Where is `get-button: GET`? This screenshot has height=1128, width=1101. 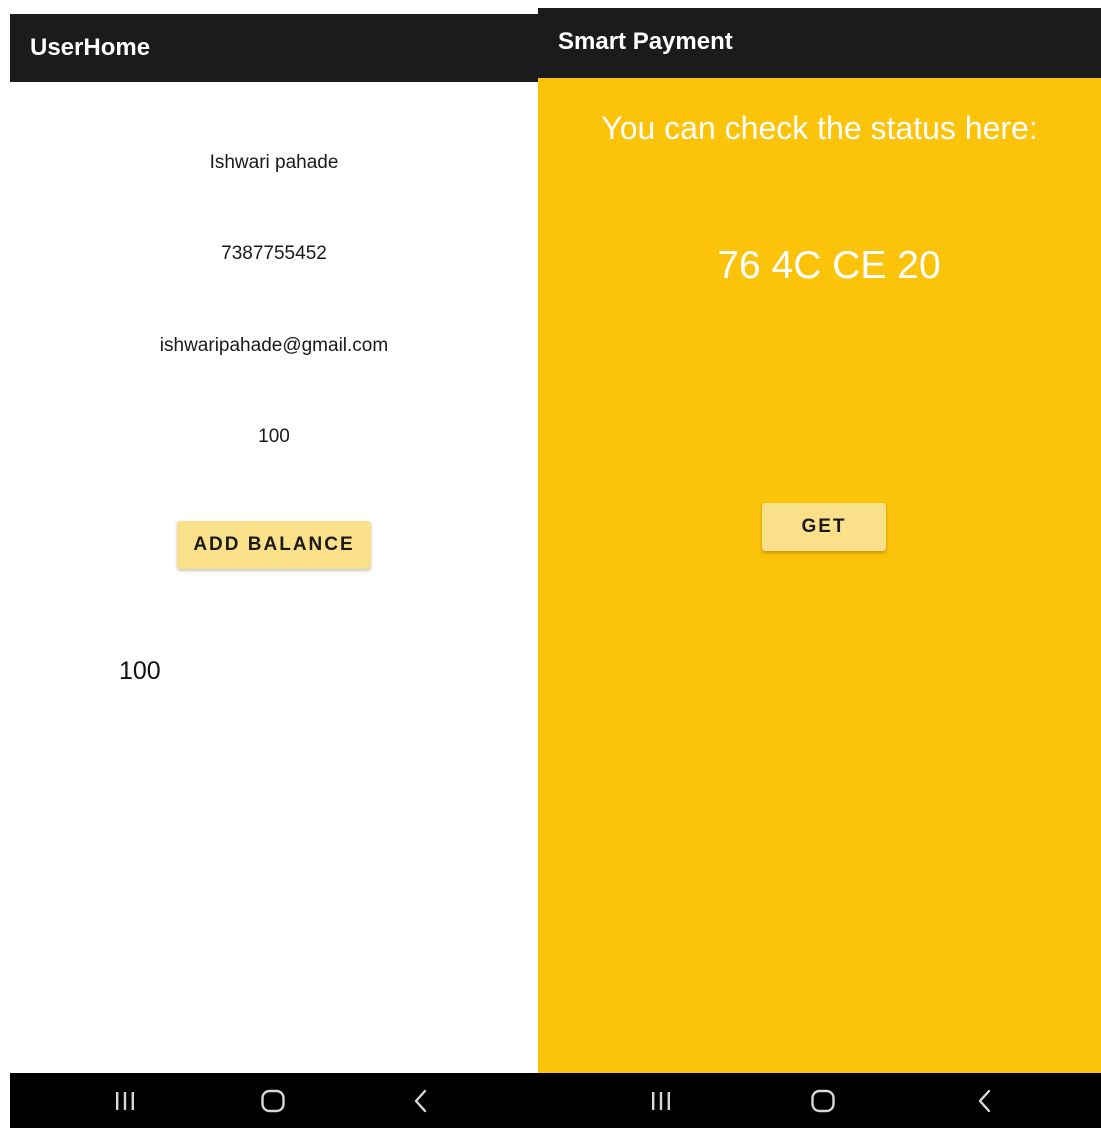
get-button: GET is located at coordinates (824, 527).